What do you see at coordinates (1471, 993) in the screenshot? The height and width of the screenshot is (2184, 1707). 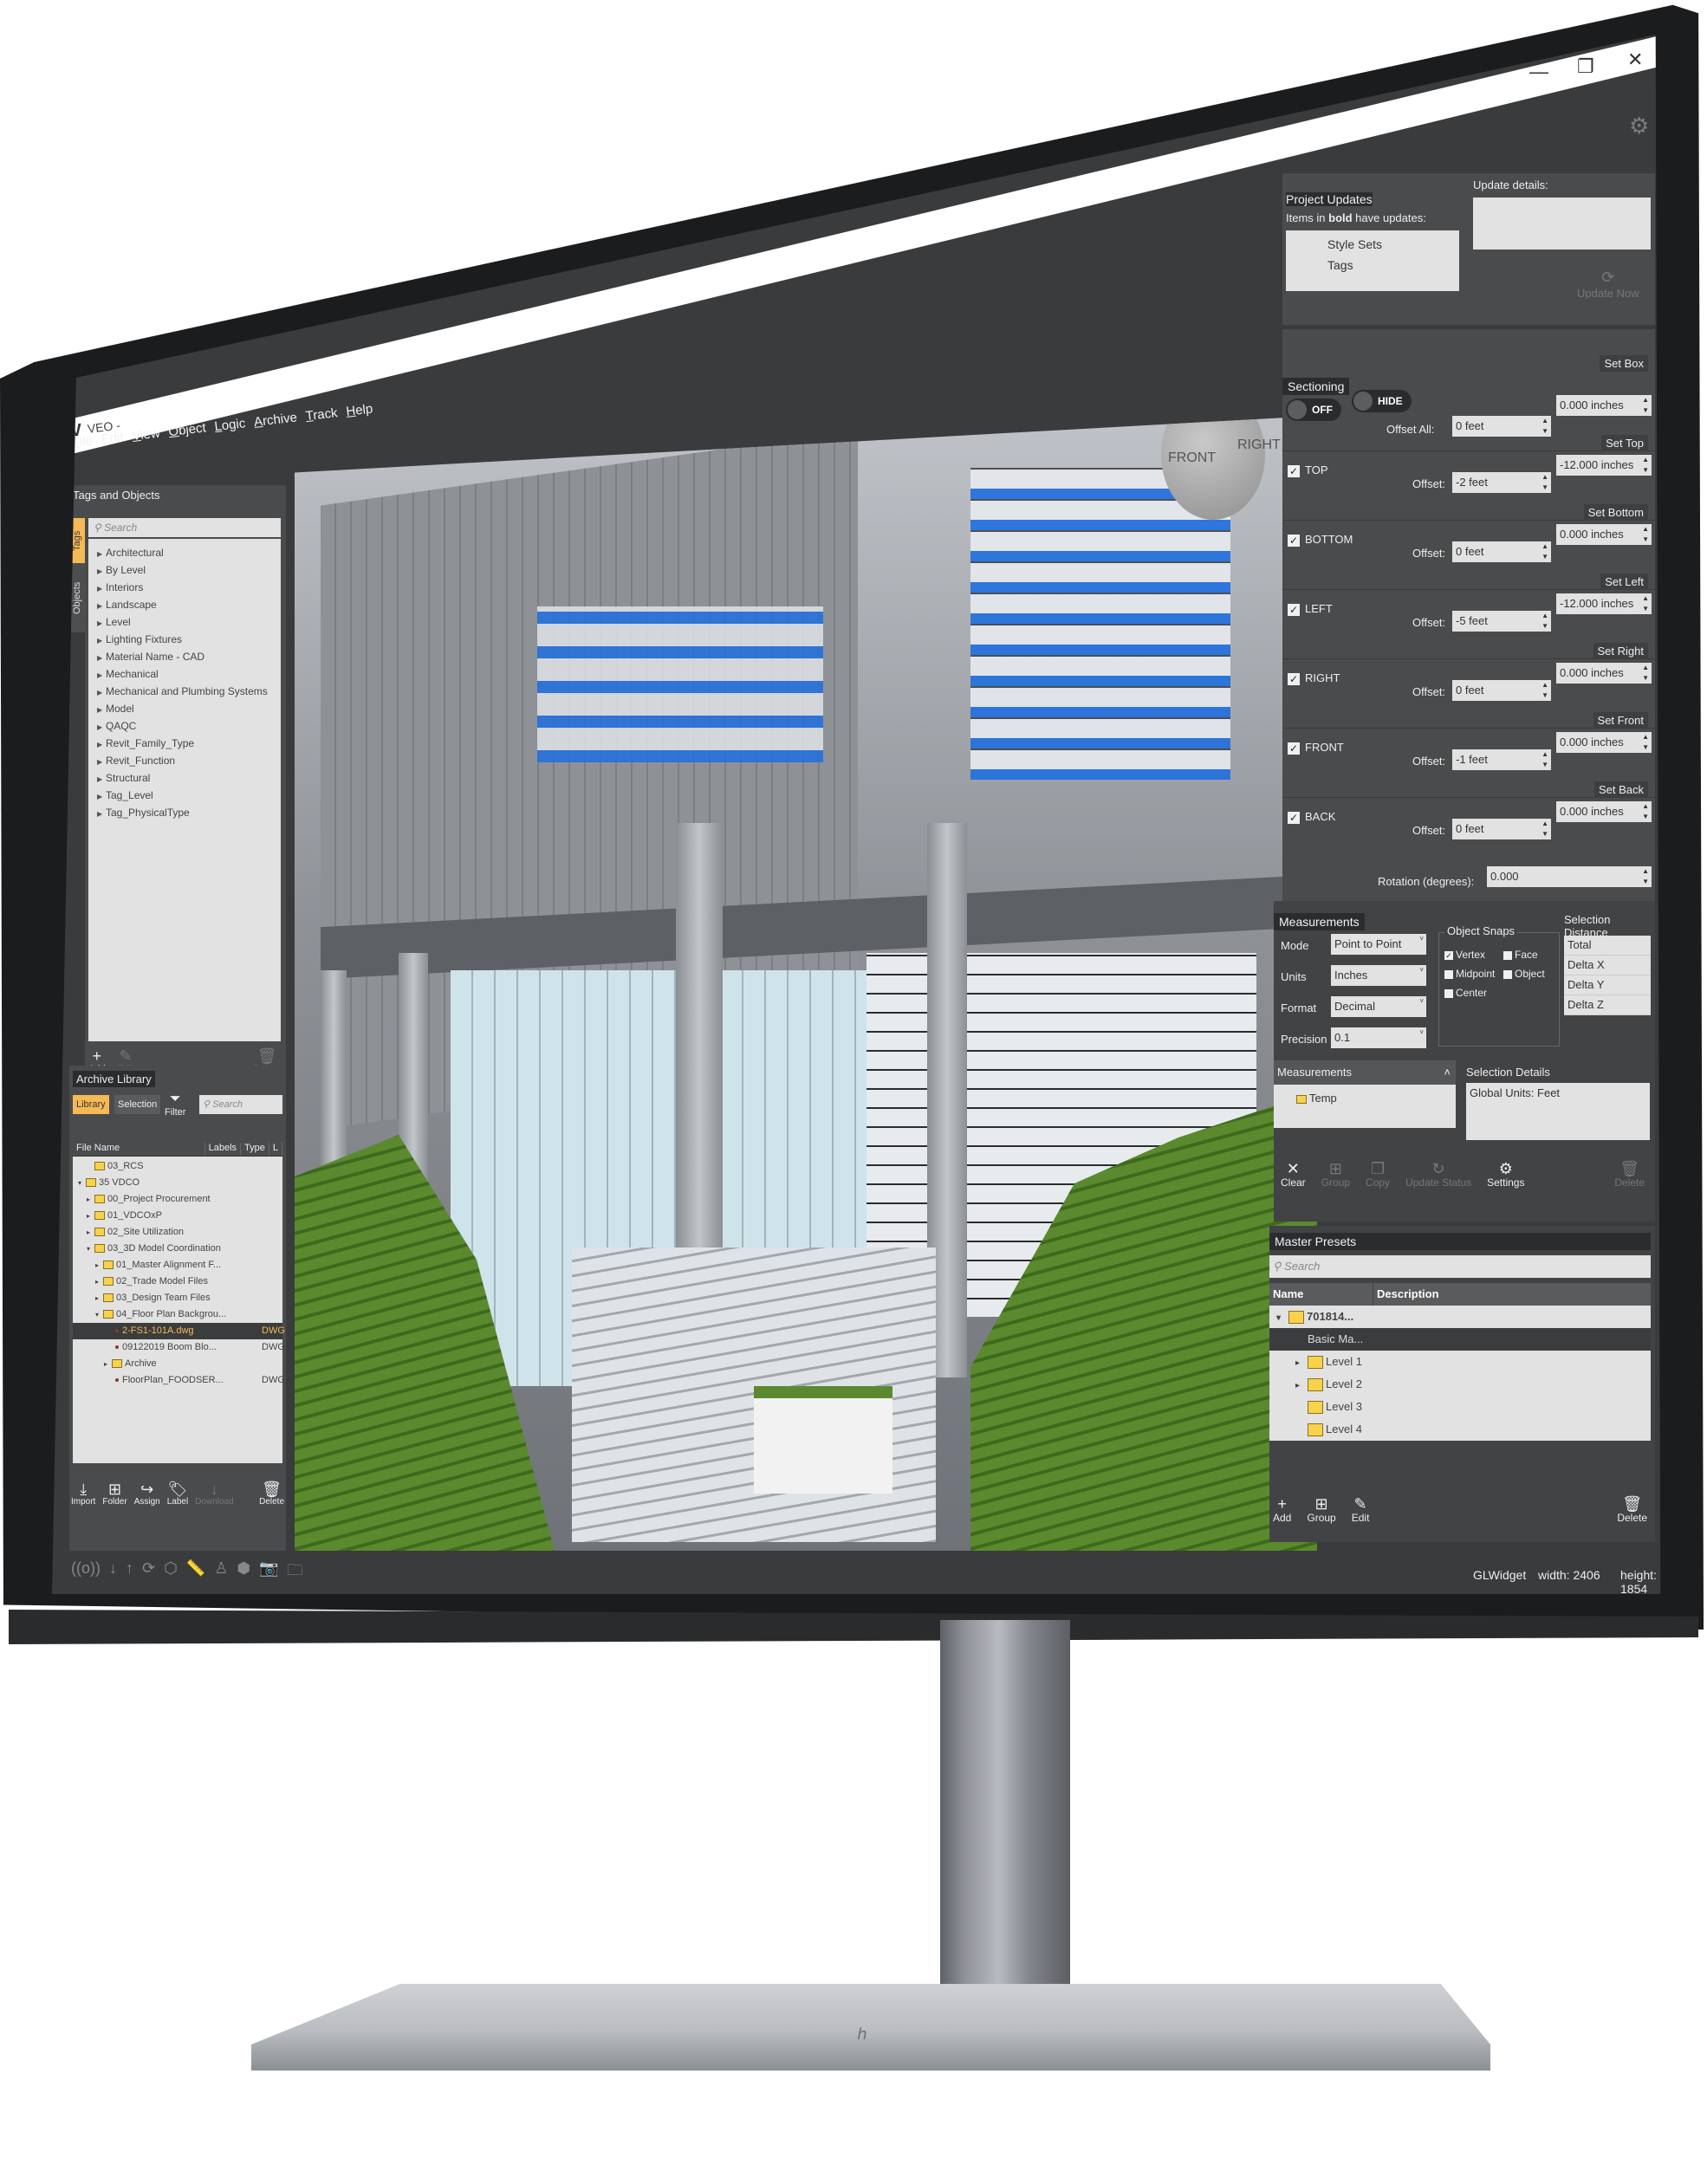 I see `snap-center: Center` at bounding box center [1471, 993].